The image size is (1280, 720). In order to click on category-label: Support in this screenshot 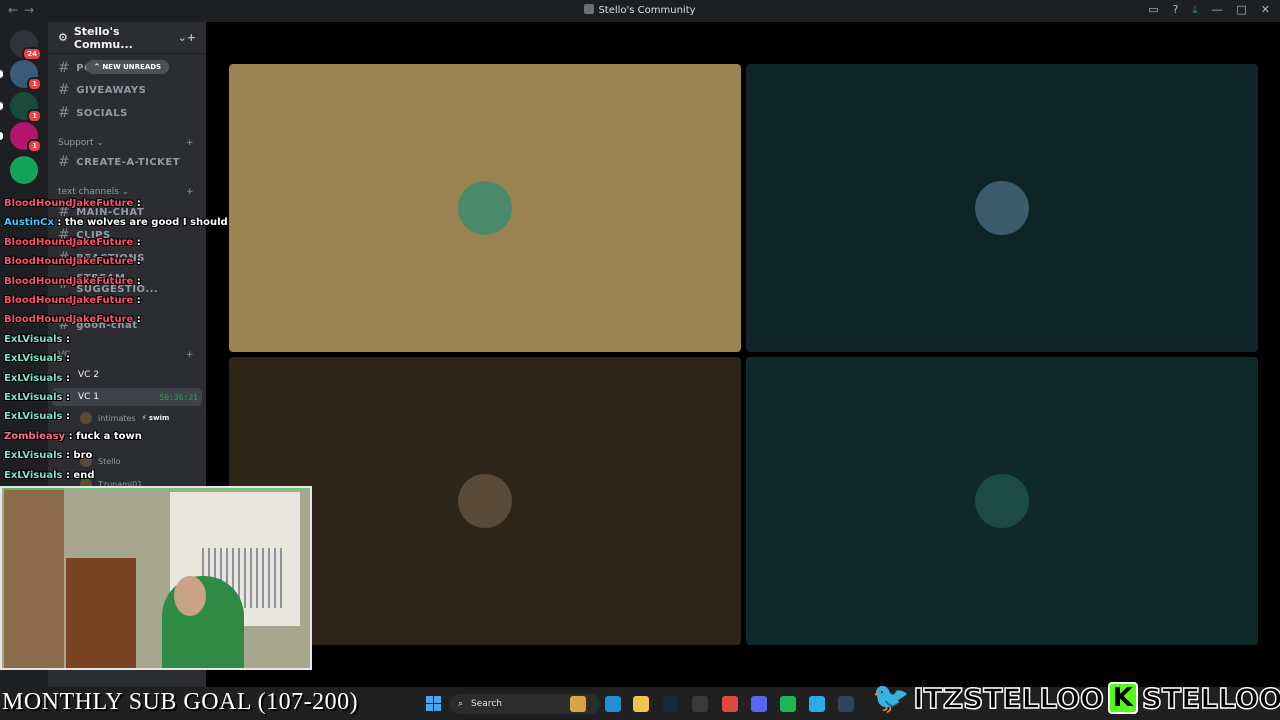, I will do `click(76, 143)`.